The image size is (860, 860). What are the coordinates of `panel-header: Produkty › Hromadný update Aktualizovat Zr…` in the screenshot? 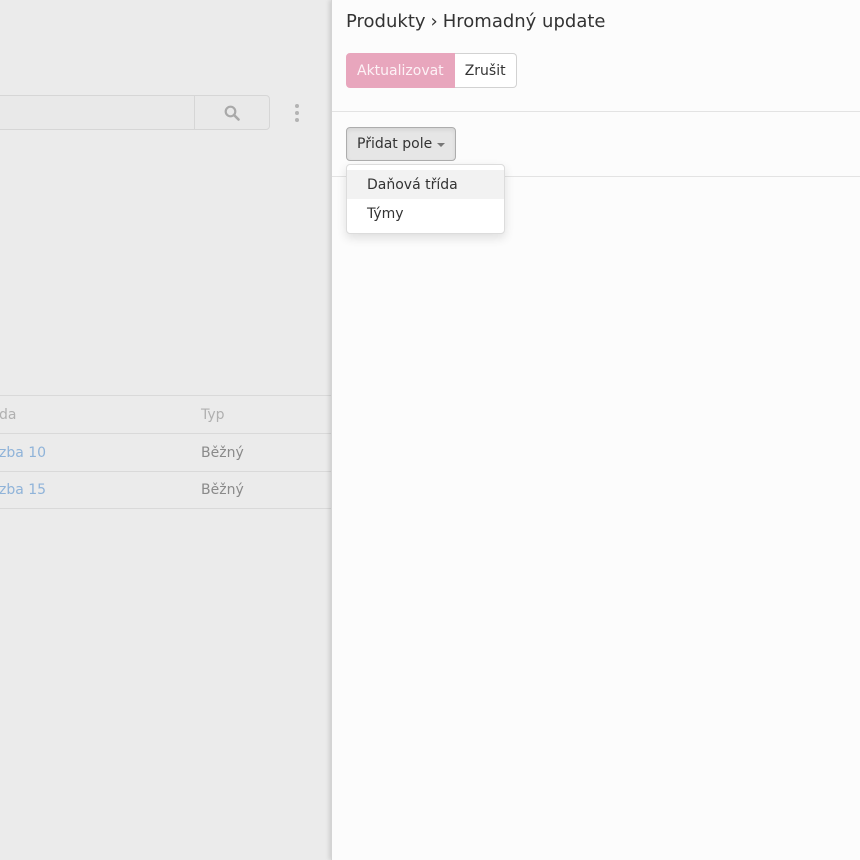 It's located at (596, 56).